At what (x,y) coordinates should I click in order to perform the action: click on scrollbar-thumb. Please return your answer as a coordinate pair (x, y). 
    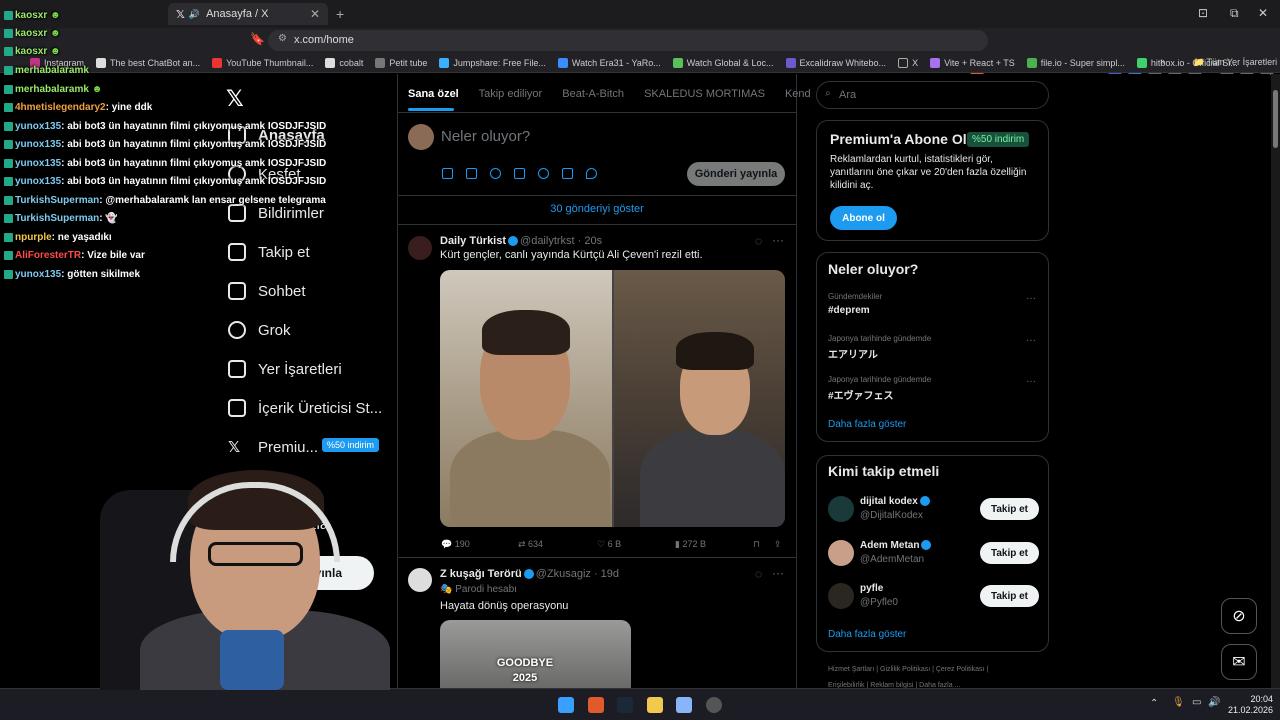
    Looking at the image, I should click on (1275, 119).